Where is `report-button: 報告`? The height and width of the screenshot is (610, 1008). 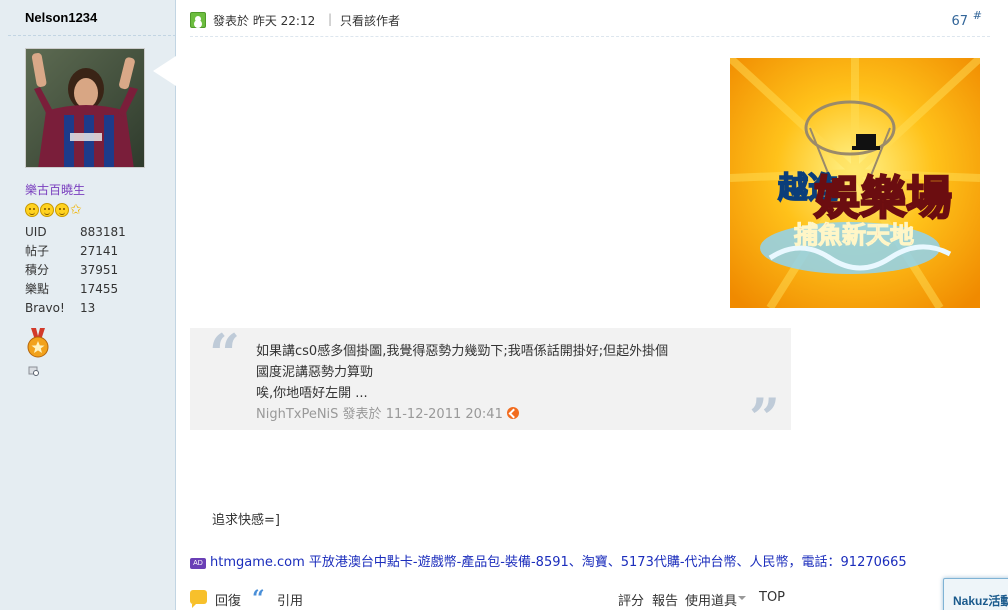
report-button: 報告 is located at coordinates (665, 599).